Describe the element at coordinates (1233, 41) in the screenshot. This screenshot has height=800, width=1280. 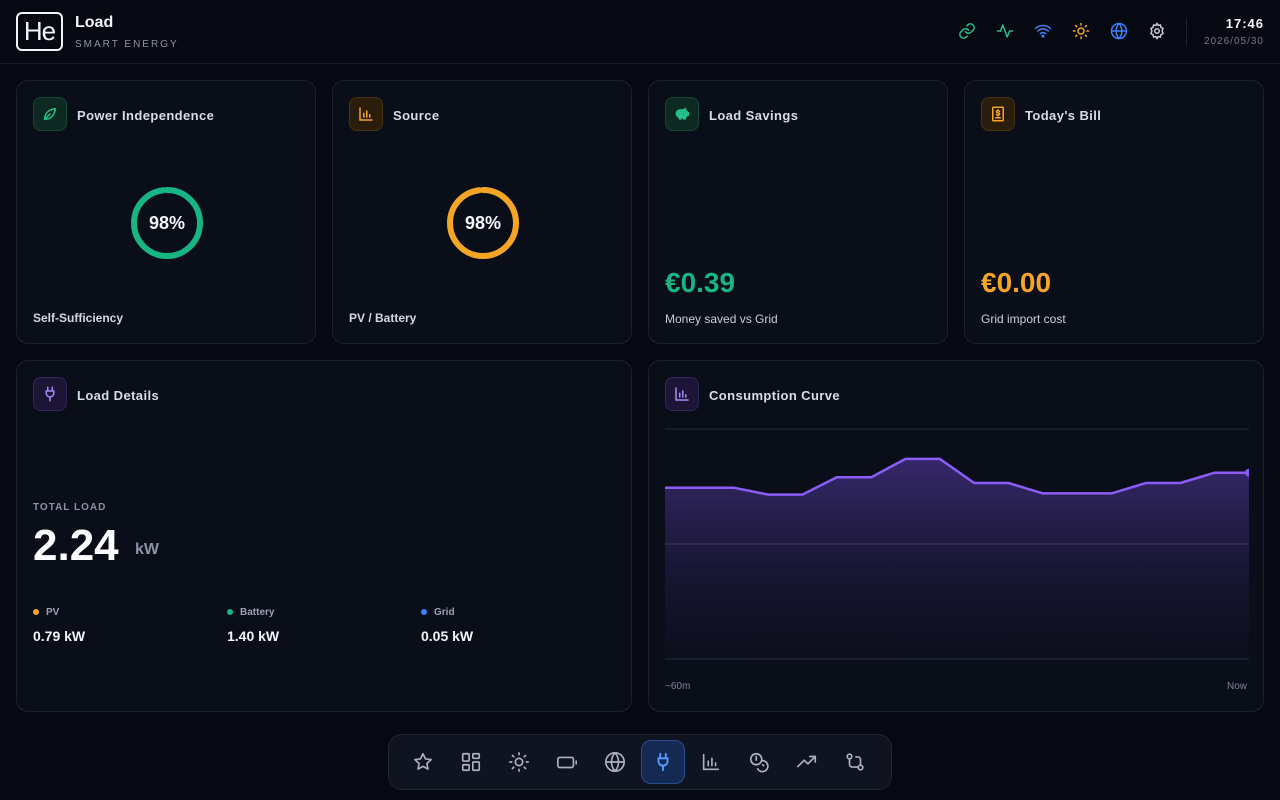
I see `clock-date: 2026/05/30` at that location.